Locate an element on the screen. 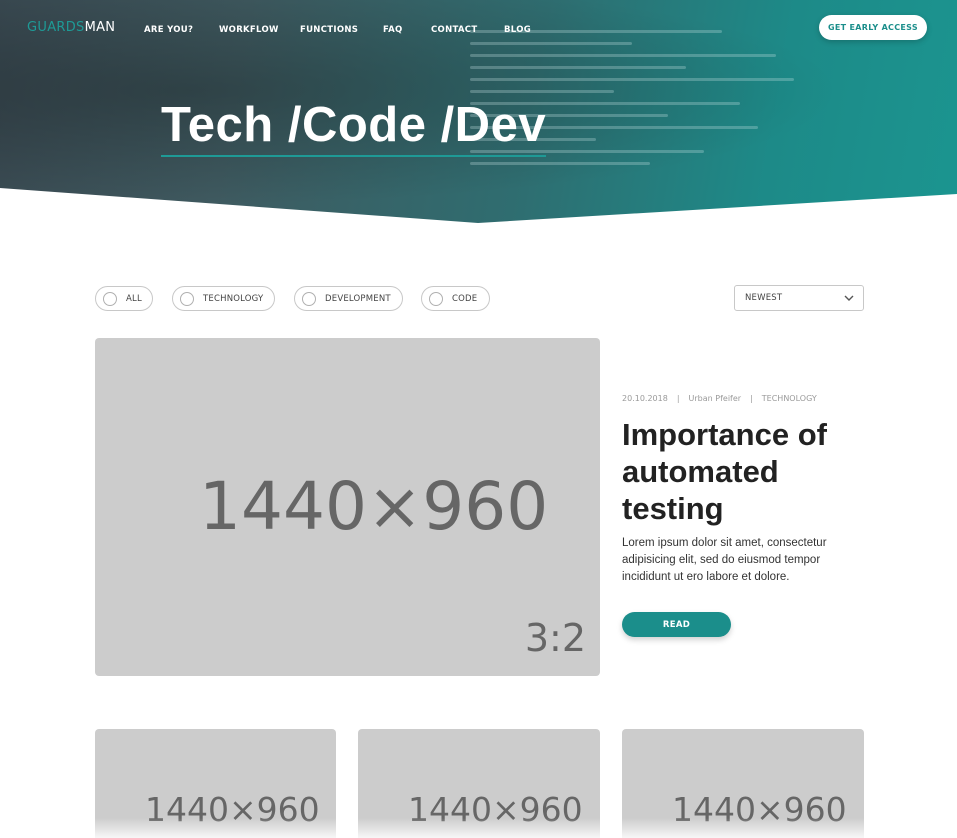 The height and width of the screenshot is (838, 957). post-category: TECHNOLOGY is located at coordinates (789, 398).